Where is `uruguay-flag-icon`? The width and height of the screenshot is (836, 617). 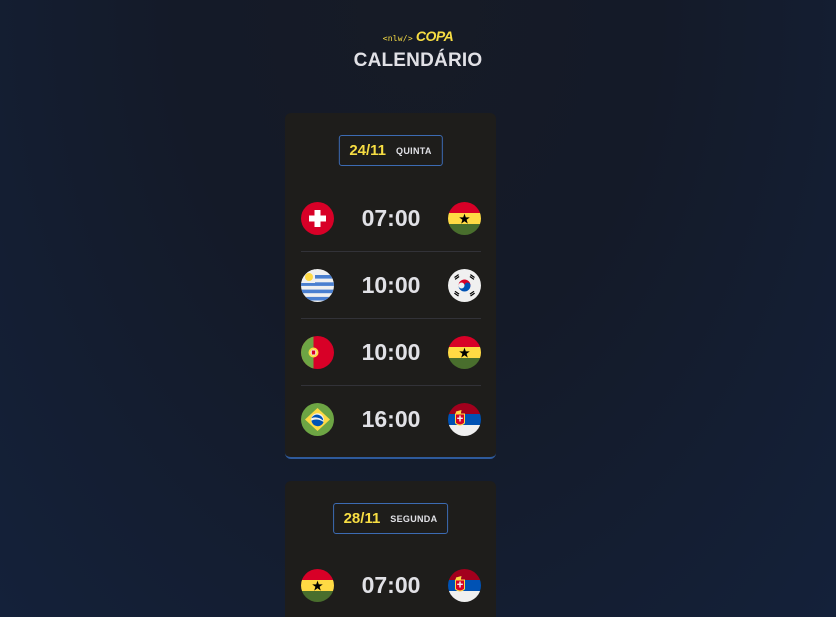
uruguay-flag-icon is located at coordinates (317, 285).